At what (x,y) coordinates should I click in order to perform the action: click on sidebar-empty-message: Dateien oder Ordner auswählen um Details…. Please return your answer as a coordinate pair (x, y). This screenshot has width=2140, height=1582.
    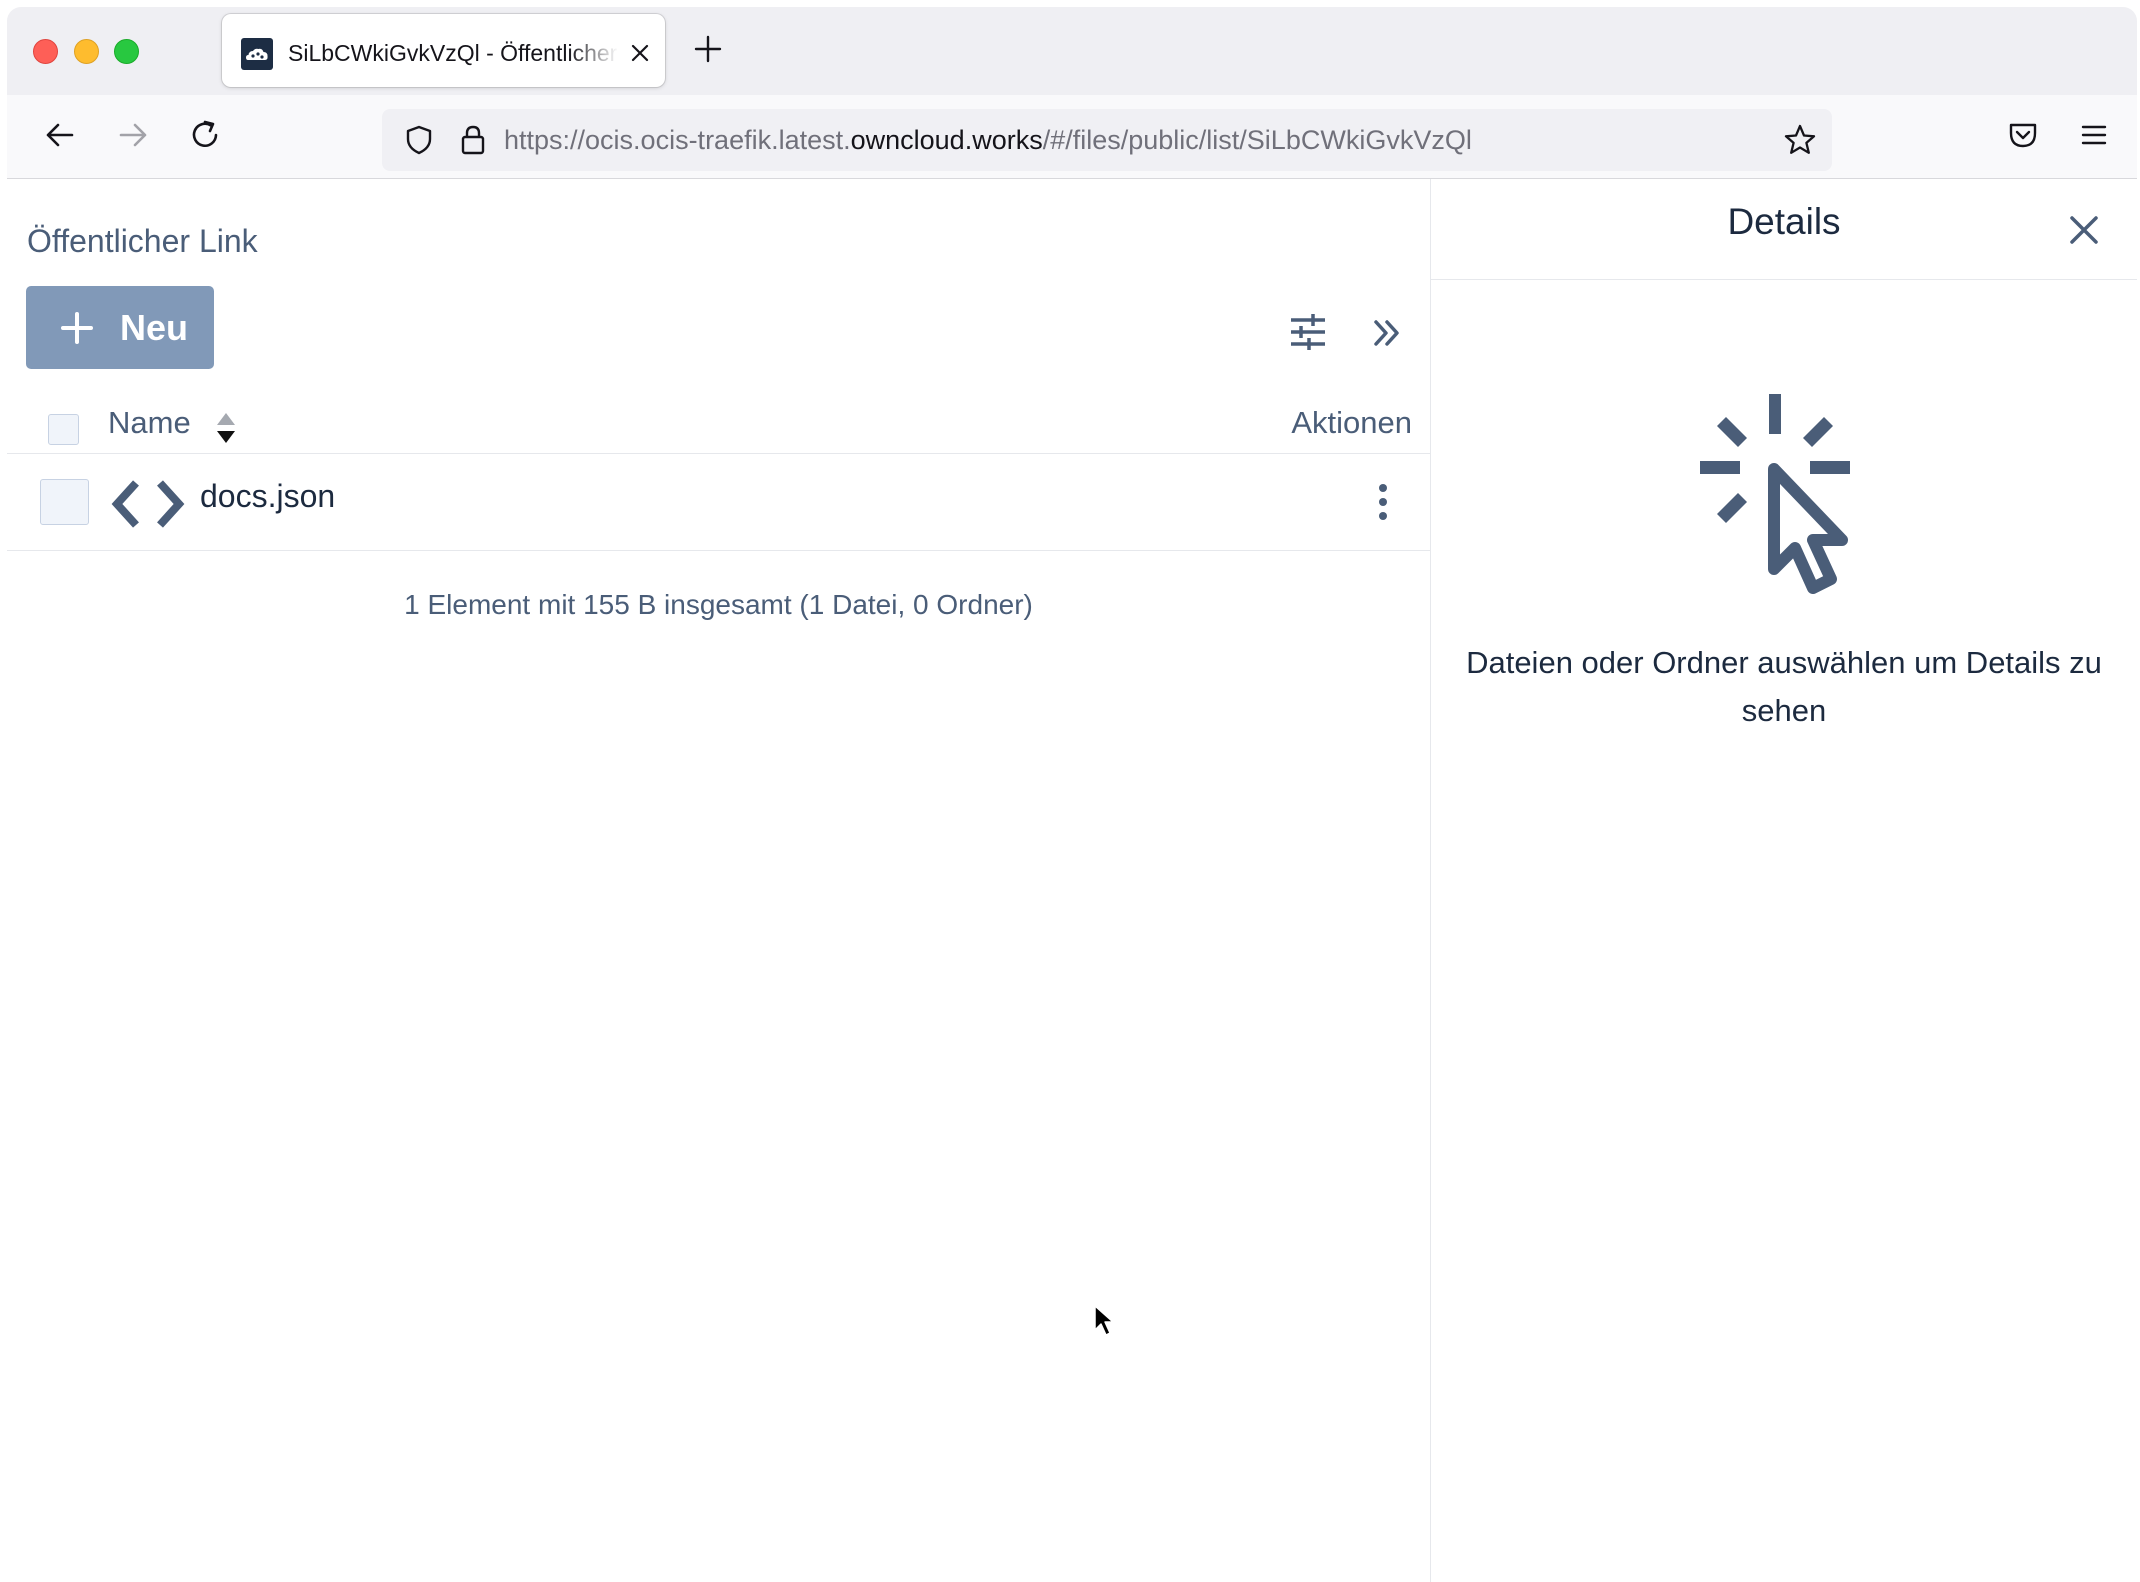
    Looking at the image, I should click on (1784, 686).